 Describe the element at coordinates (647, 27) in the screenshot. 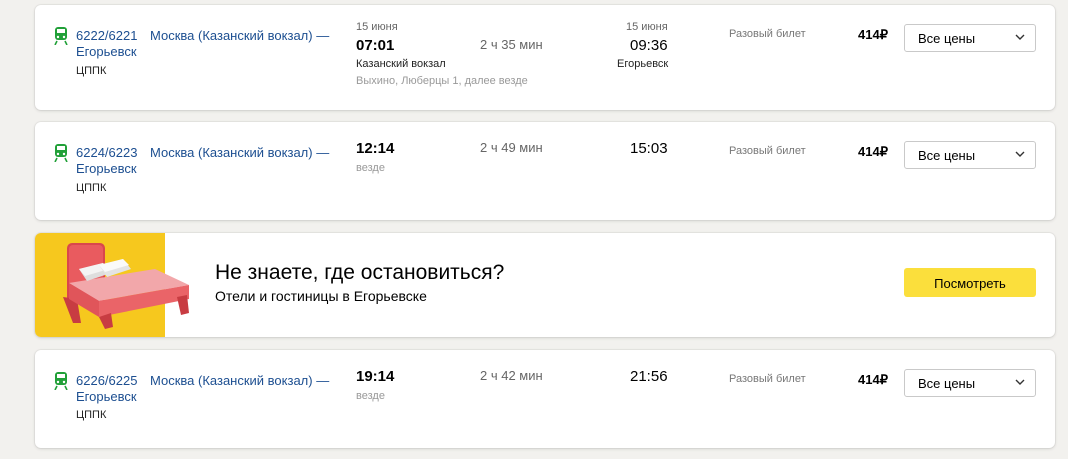

I see `arrival-date: 15 июня` at that location.